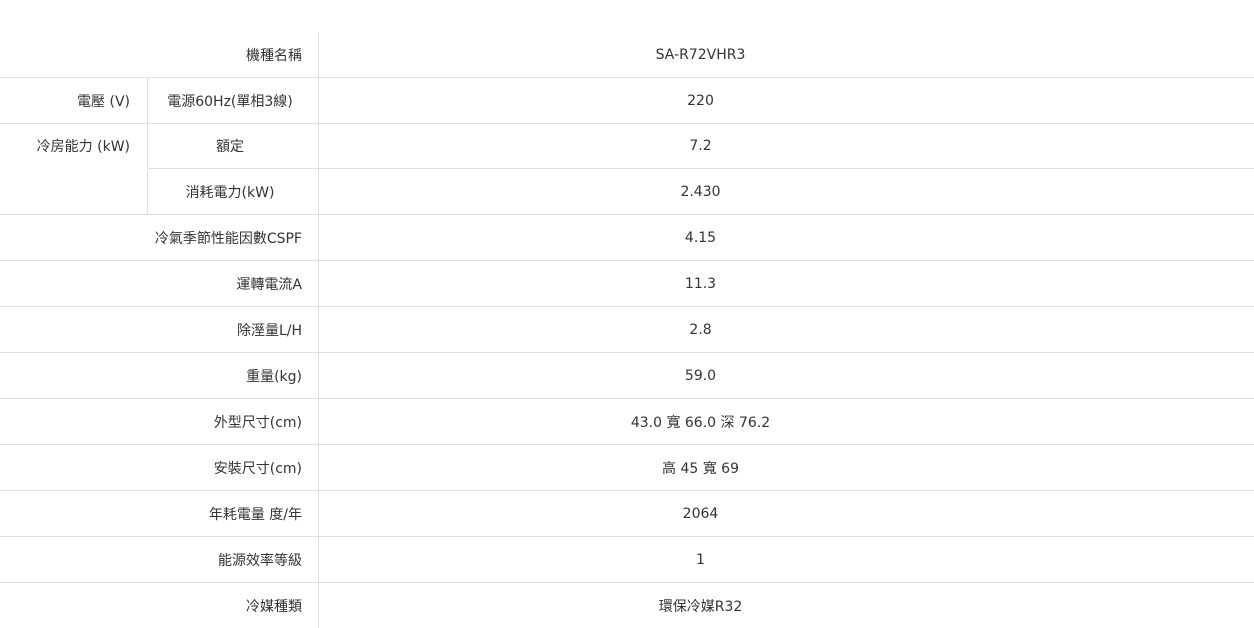  What do you see at coordinates (257, 468) in the screenshot?
I see `spec-label-install: 安裝尺寸(cm)` at bounding box center [257, 468].